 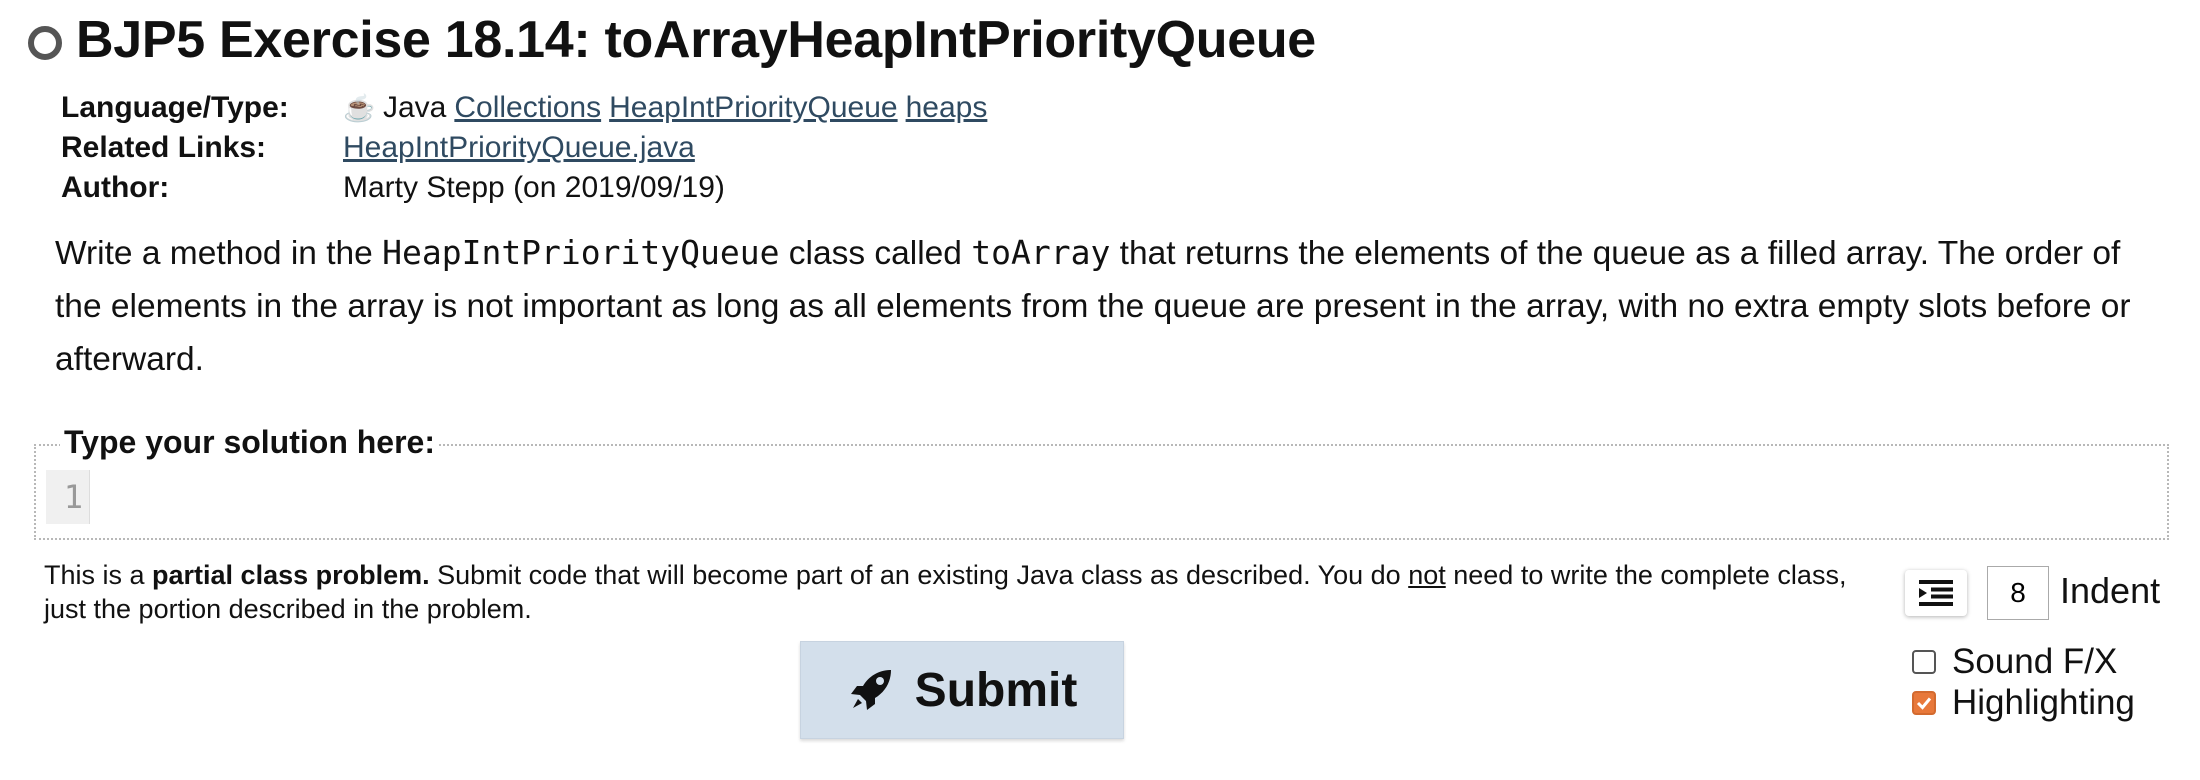 I want to click on note-bold: partial class problem., so click(x=291, y=575).